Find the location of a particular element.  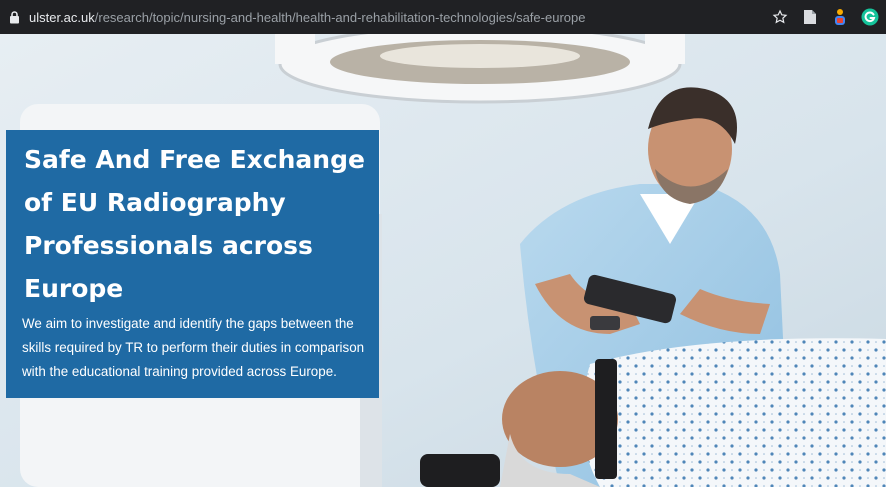

grammarly-icon is located at coordinates (870, 17).